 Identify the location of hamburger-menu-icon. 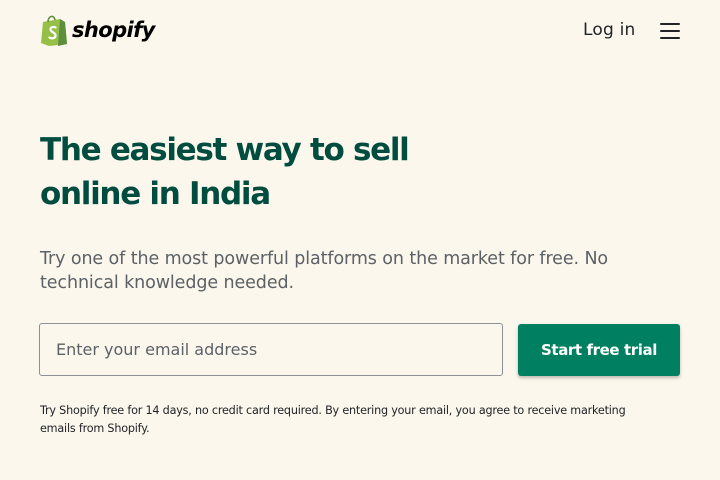
(670, 31).